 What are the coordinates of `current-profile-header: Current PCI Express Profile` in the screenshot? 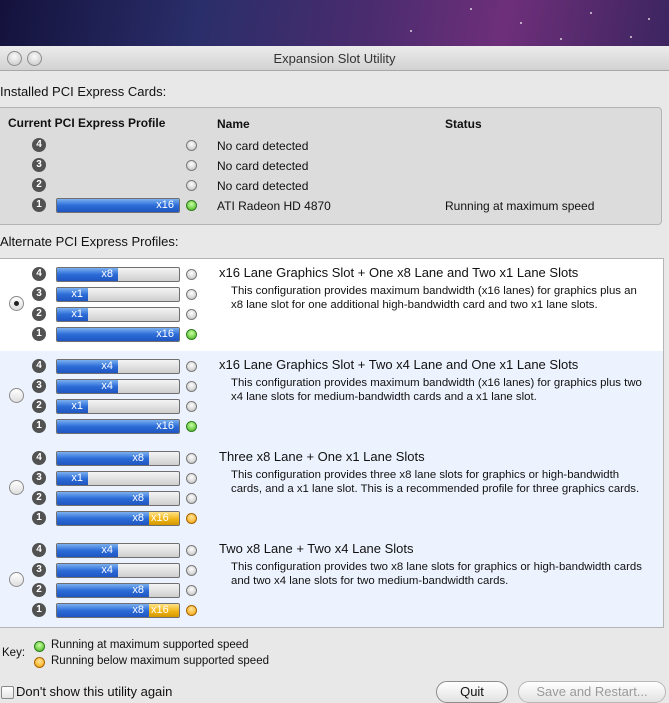 It's located at (87, 123).